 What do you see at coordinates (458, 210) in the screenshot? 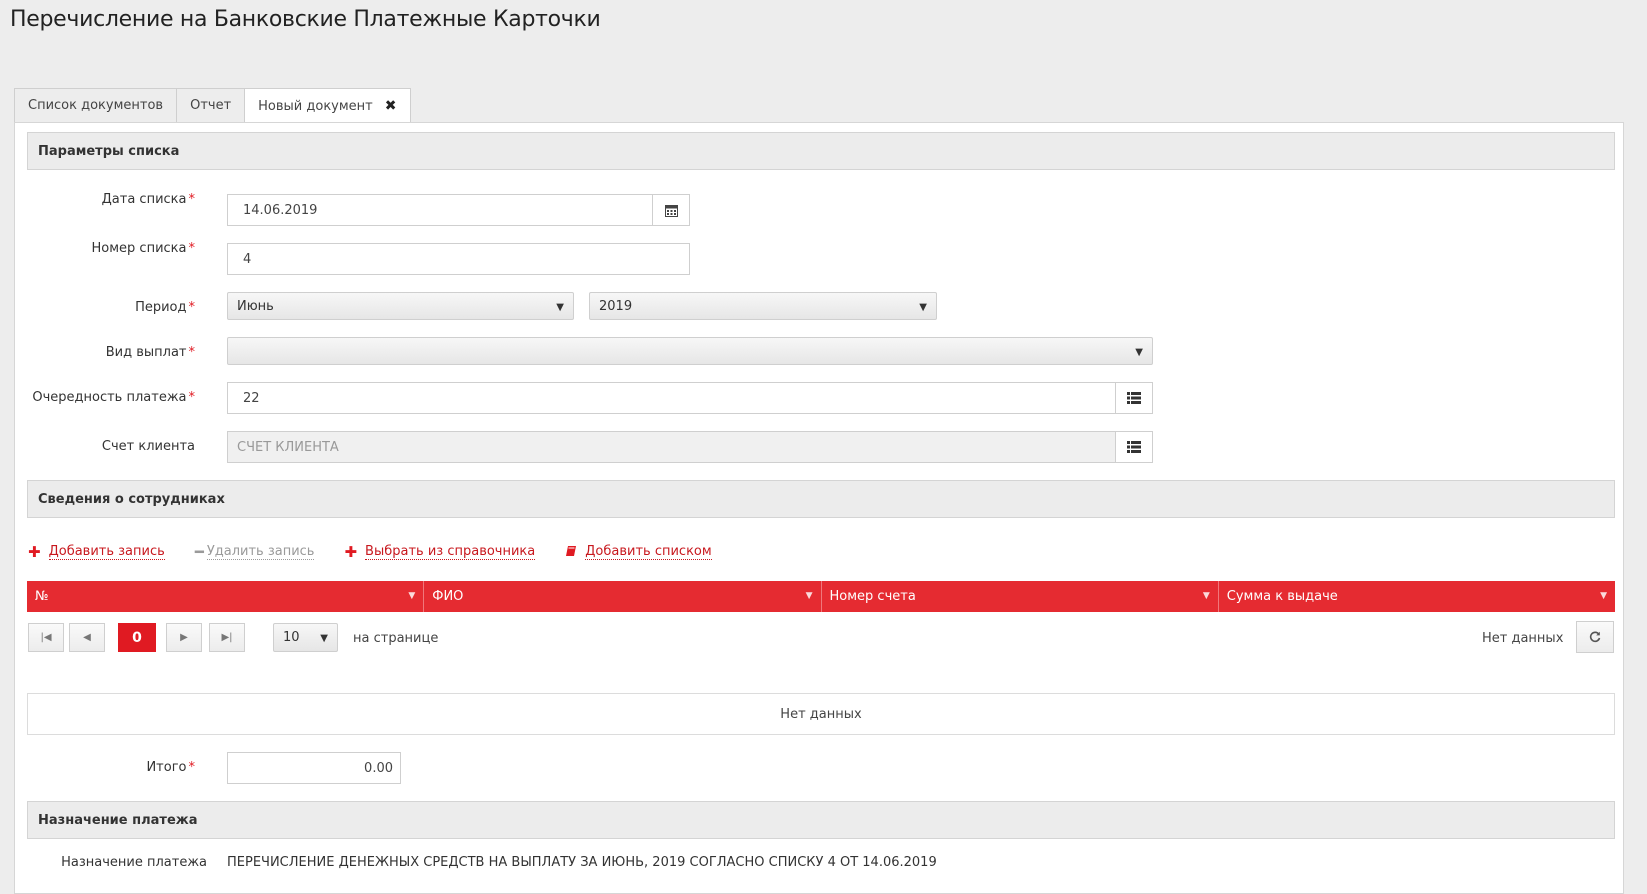
I see `date-field: 14.06.2019` at bounding box center [458, 210].